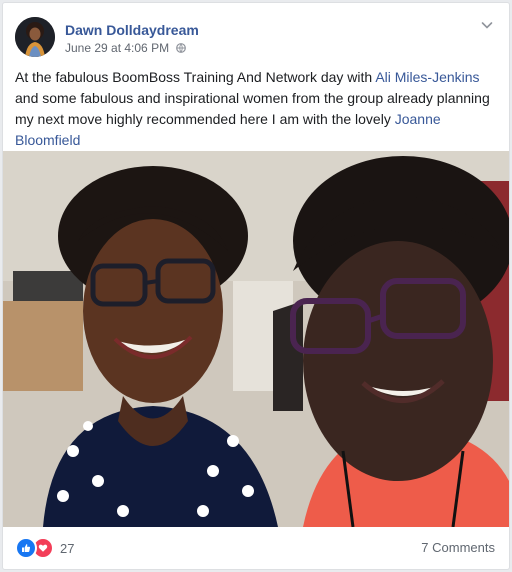 This screenshot has width=512, height=572. Describe the element at coordinates (256, 548) in the screenshot. I see `post-footer: 27 7 Comments` at that location.